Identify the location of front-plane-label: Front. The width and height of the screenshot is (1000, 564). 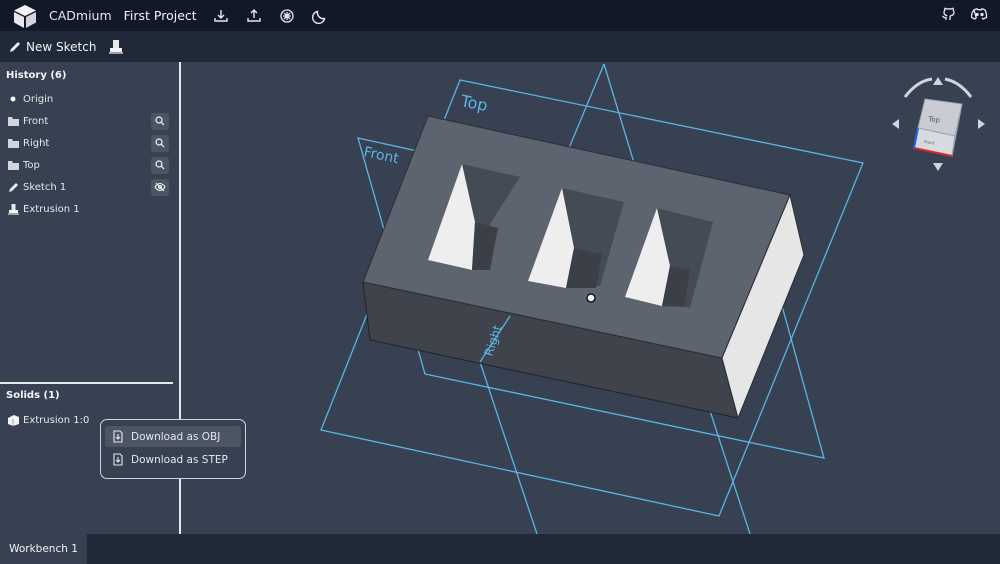
(381, 155).